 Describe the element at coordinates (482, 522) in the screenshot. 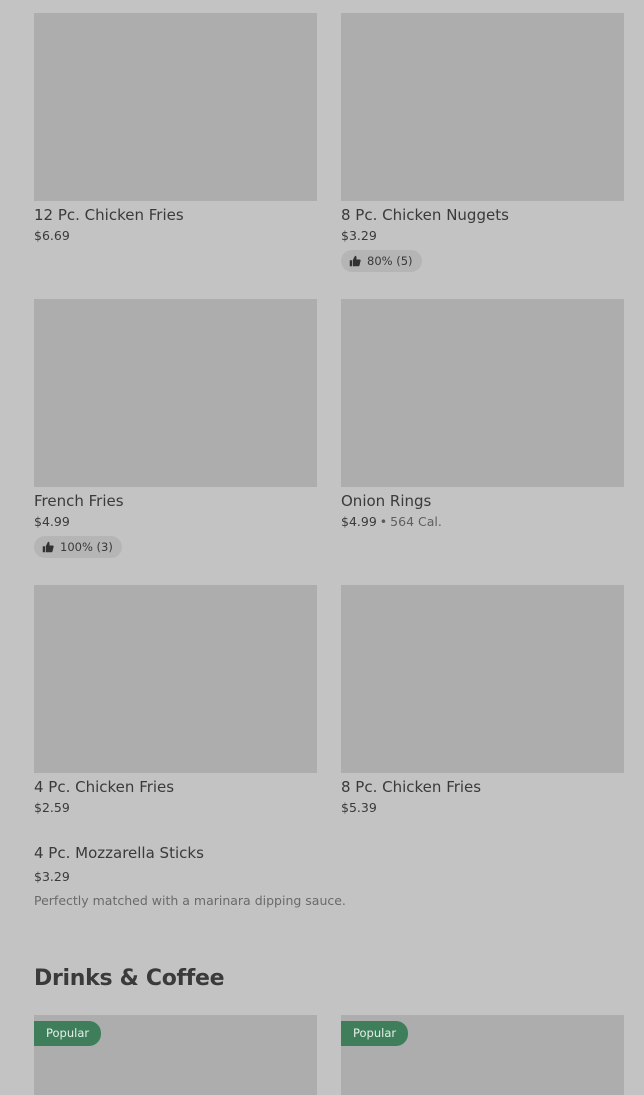

I see `item-meta: $4.99 • 564 Cal.` at that location.